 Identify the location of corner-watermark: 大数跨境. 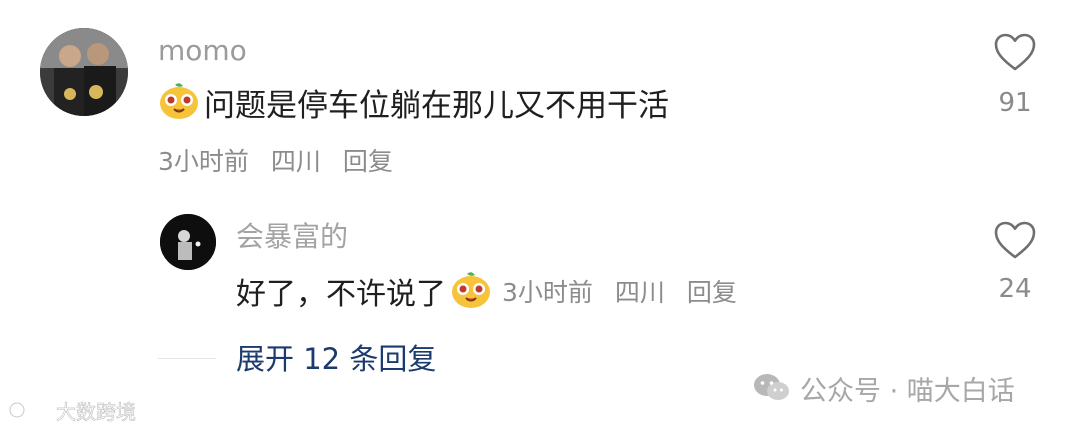
(72, 410).